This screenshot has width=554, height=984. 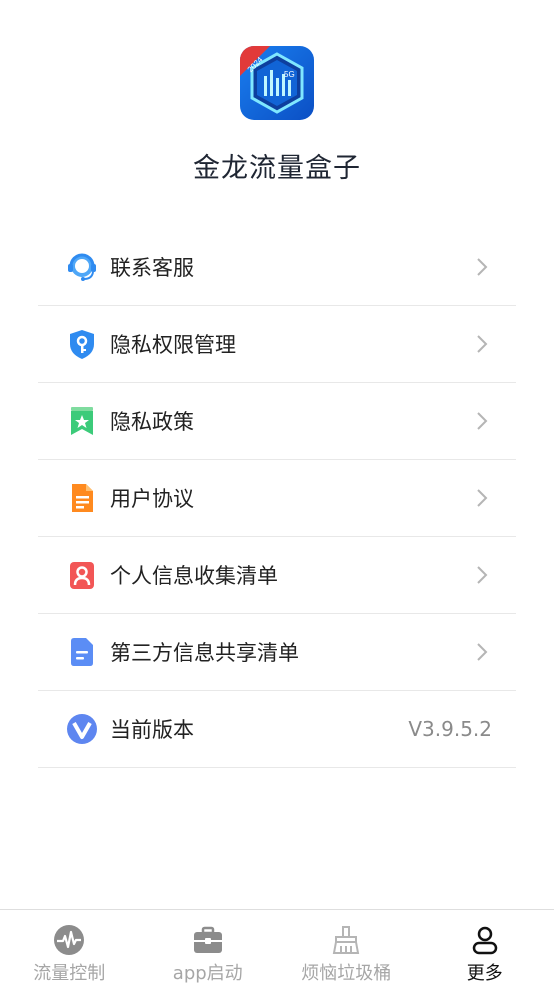 I want to click on person-card-icon, so click(x=82, y=575).